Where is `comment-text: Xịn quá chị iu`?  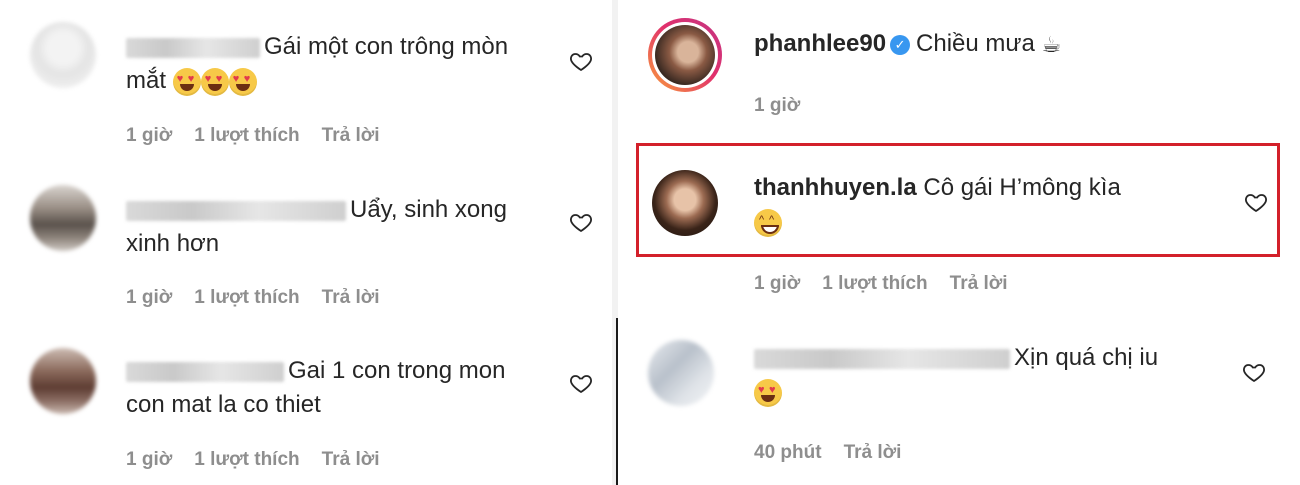
comment-text: Xịn quá chị iu is located at coordinates (1086, 357).